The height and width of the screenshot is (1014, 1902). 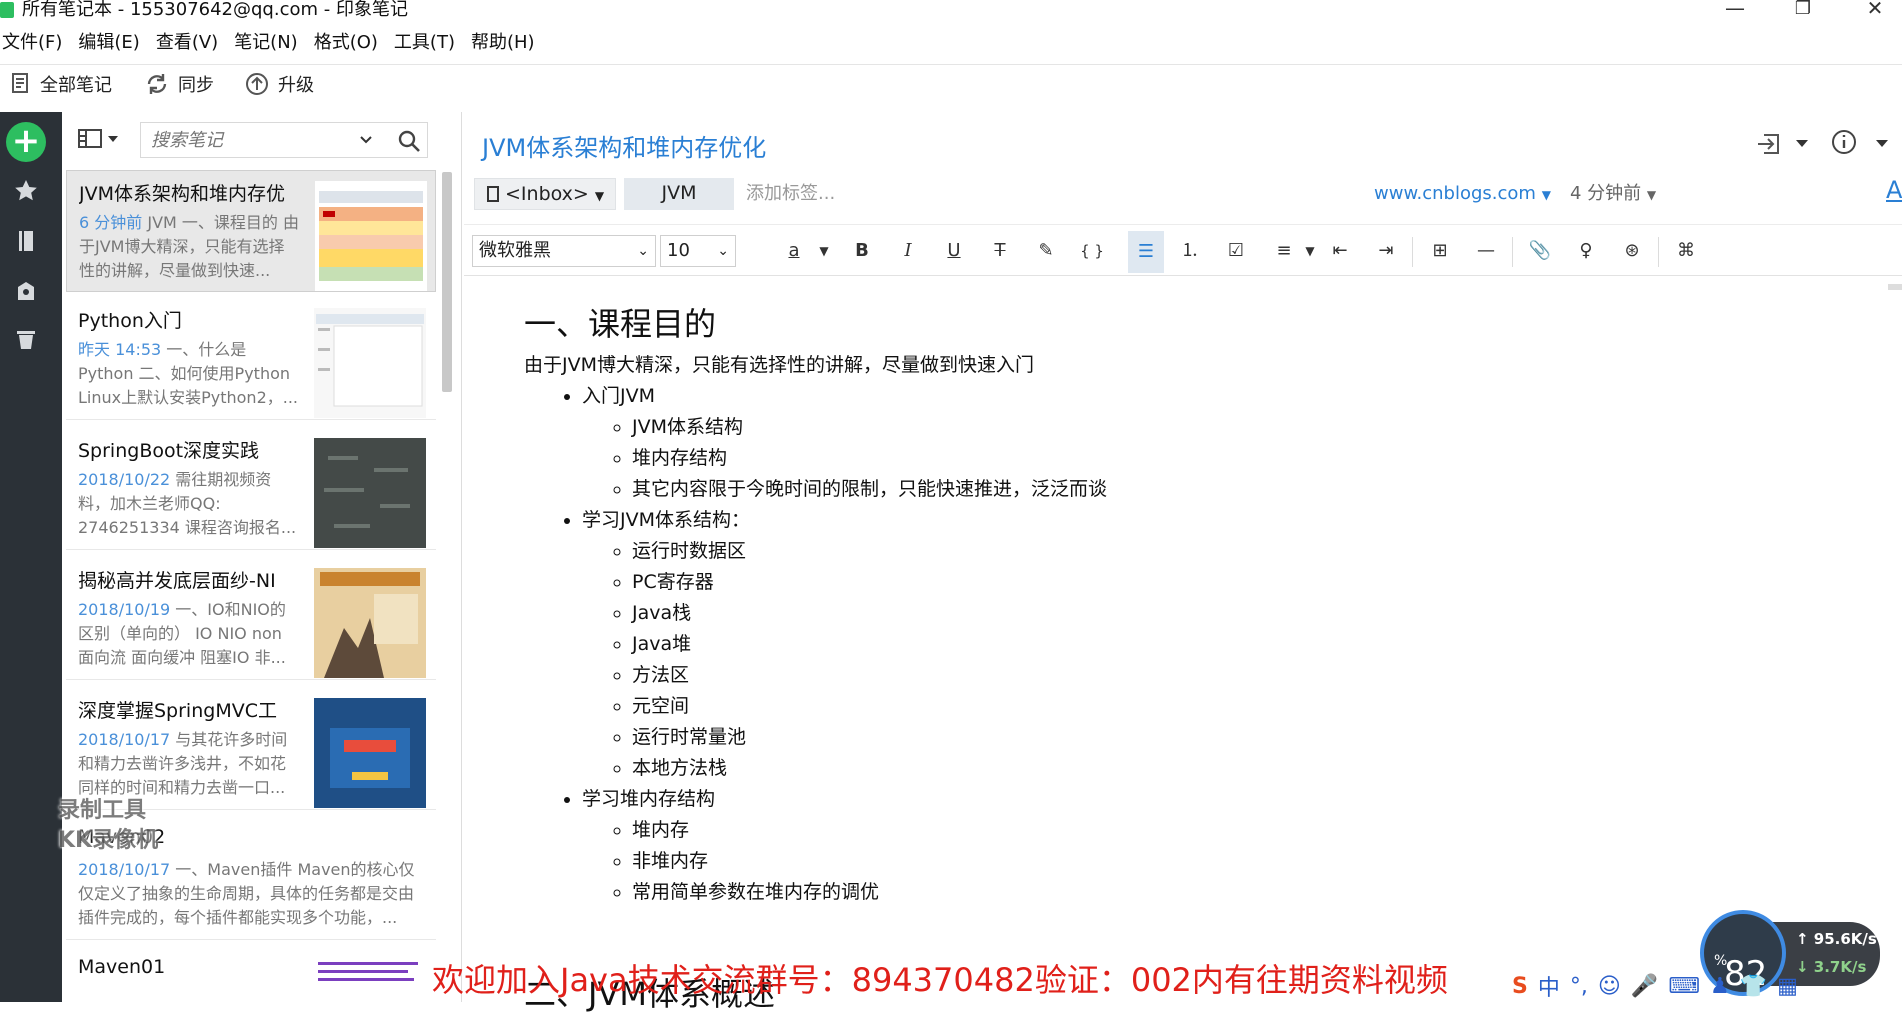 What do you see at coordinates (1546, 195) in the screenshot?
I see `chevron-down-icon: ▼` at bounding box center [1546, 195].